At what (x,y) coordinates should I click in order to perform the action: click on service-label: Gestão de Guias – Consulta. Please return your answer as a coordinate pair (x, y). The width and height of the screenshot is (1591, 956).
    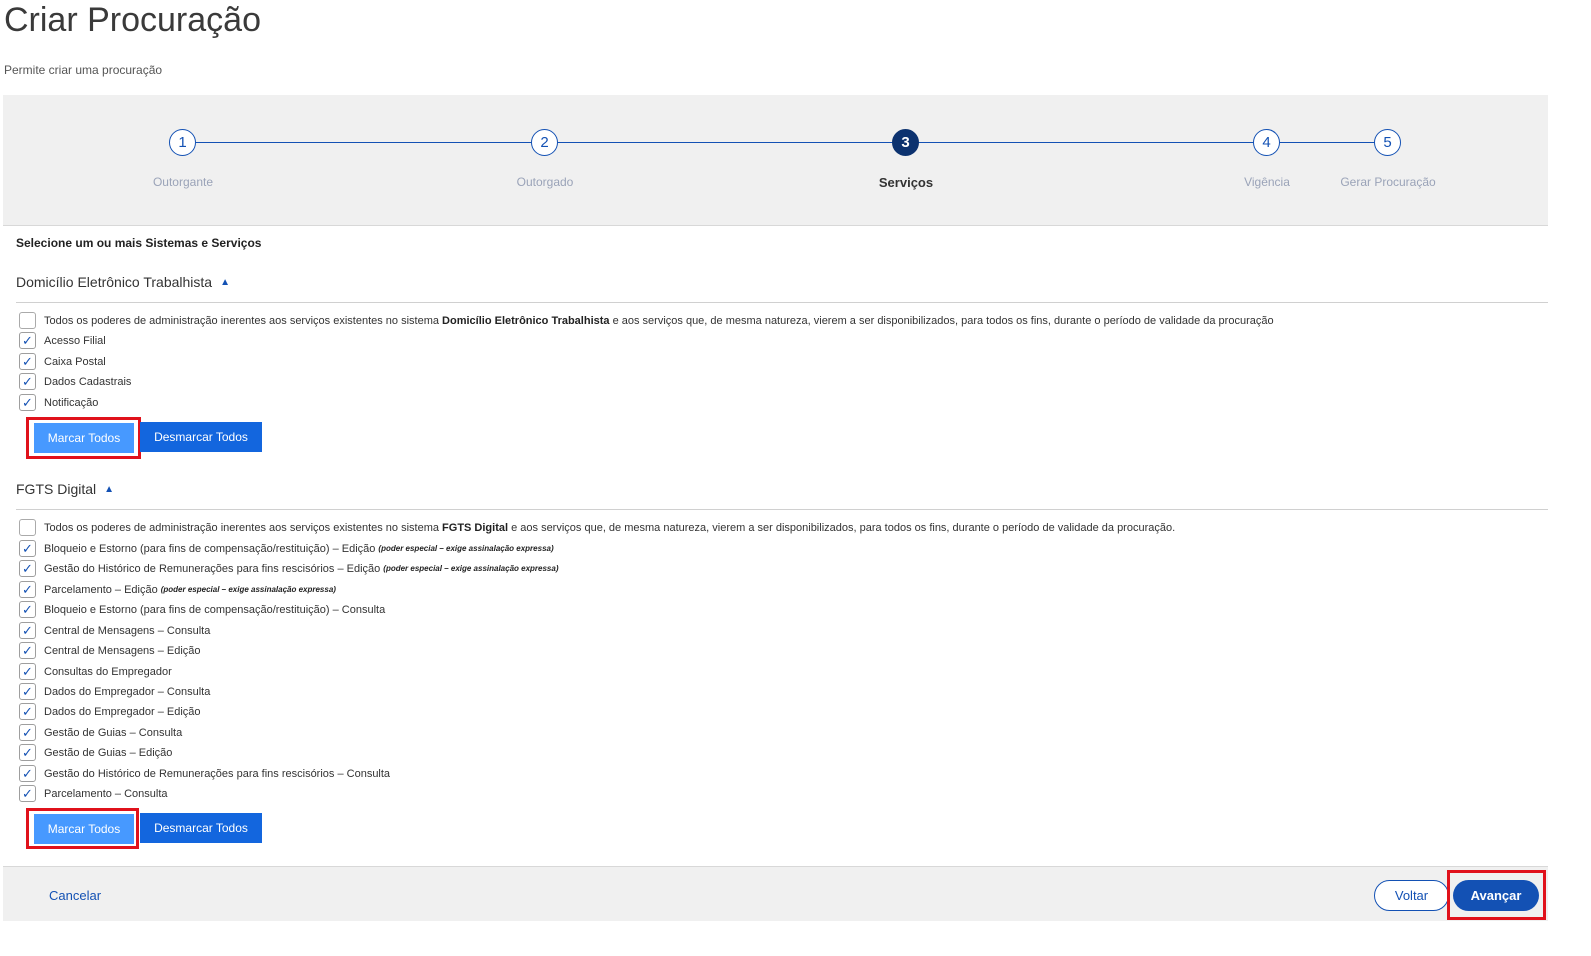
    Looking at the image, I should click on (113, 732).